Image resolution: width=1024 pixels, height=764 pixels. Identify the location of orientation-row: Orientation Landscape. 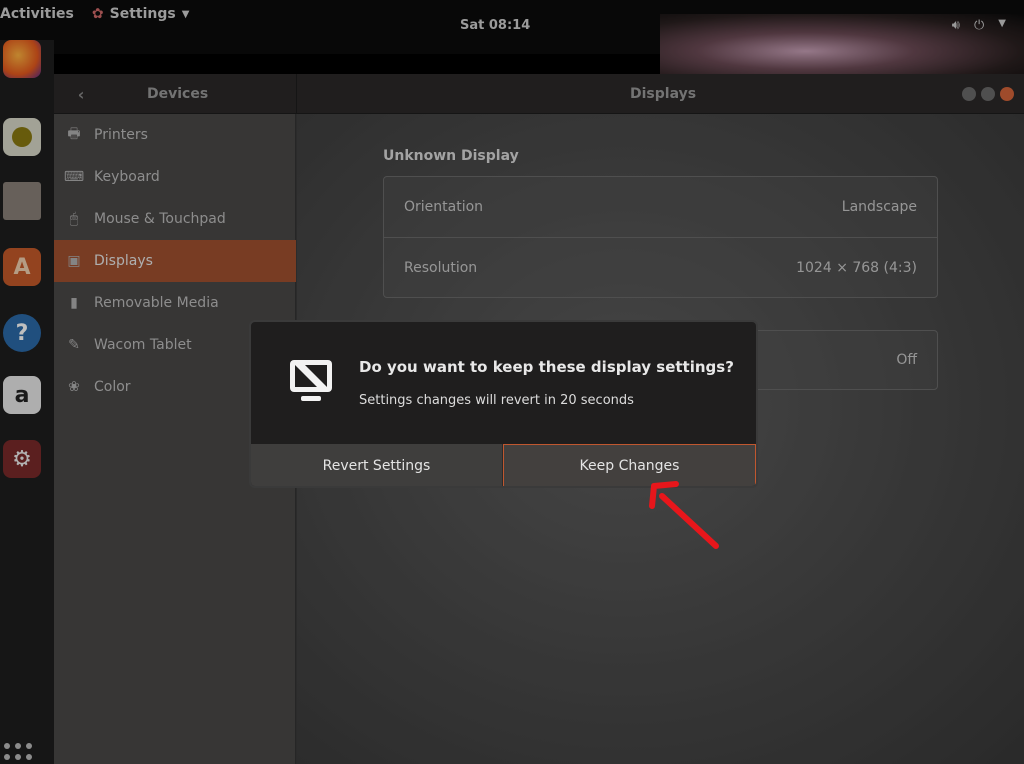
(660, 207).